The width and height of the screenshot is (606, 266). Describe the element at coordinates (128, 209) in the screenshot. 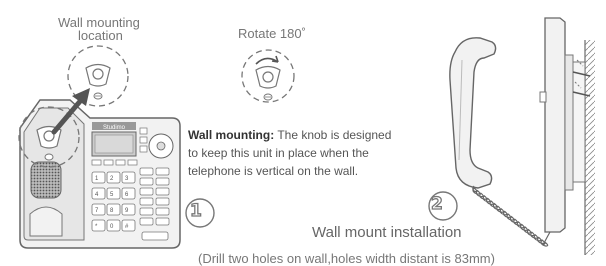

I see `keypad-key: 9` at that location.